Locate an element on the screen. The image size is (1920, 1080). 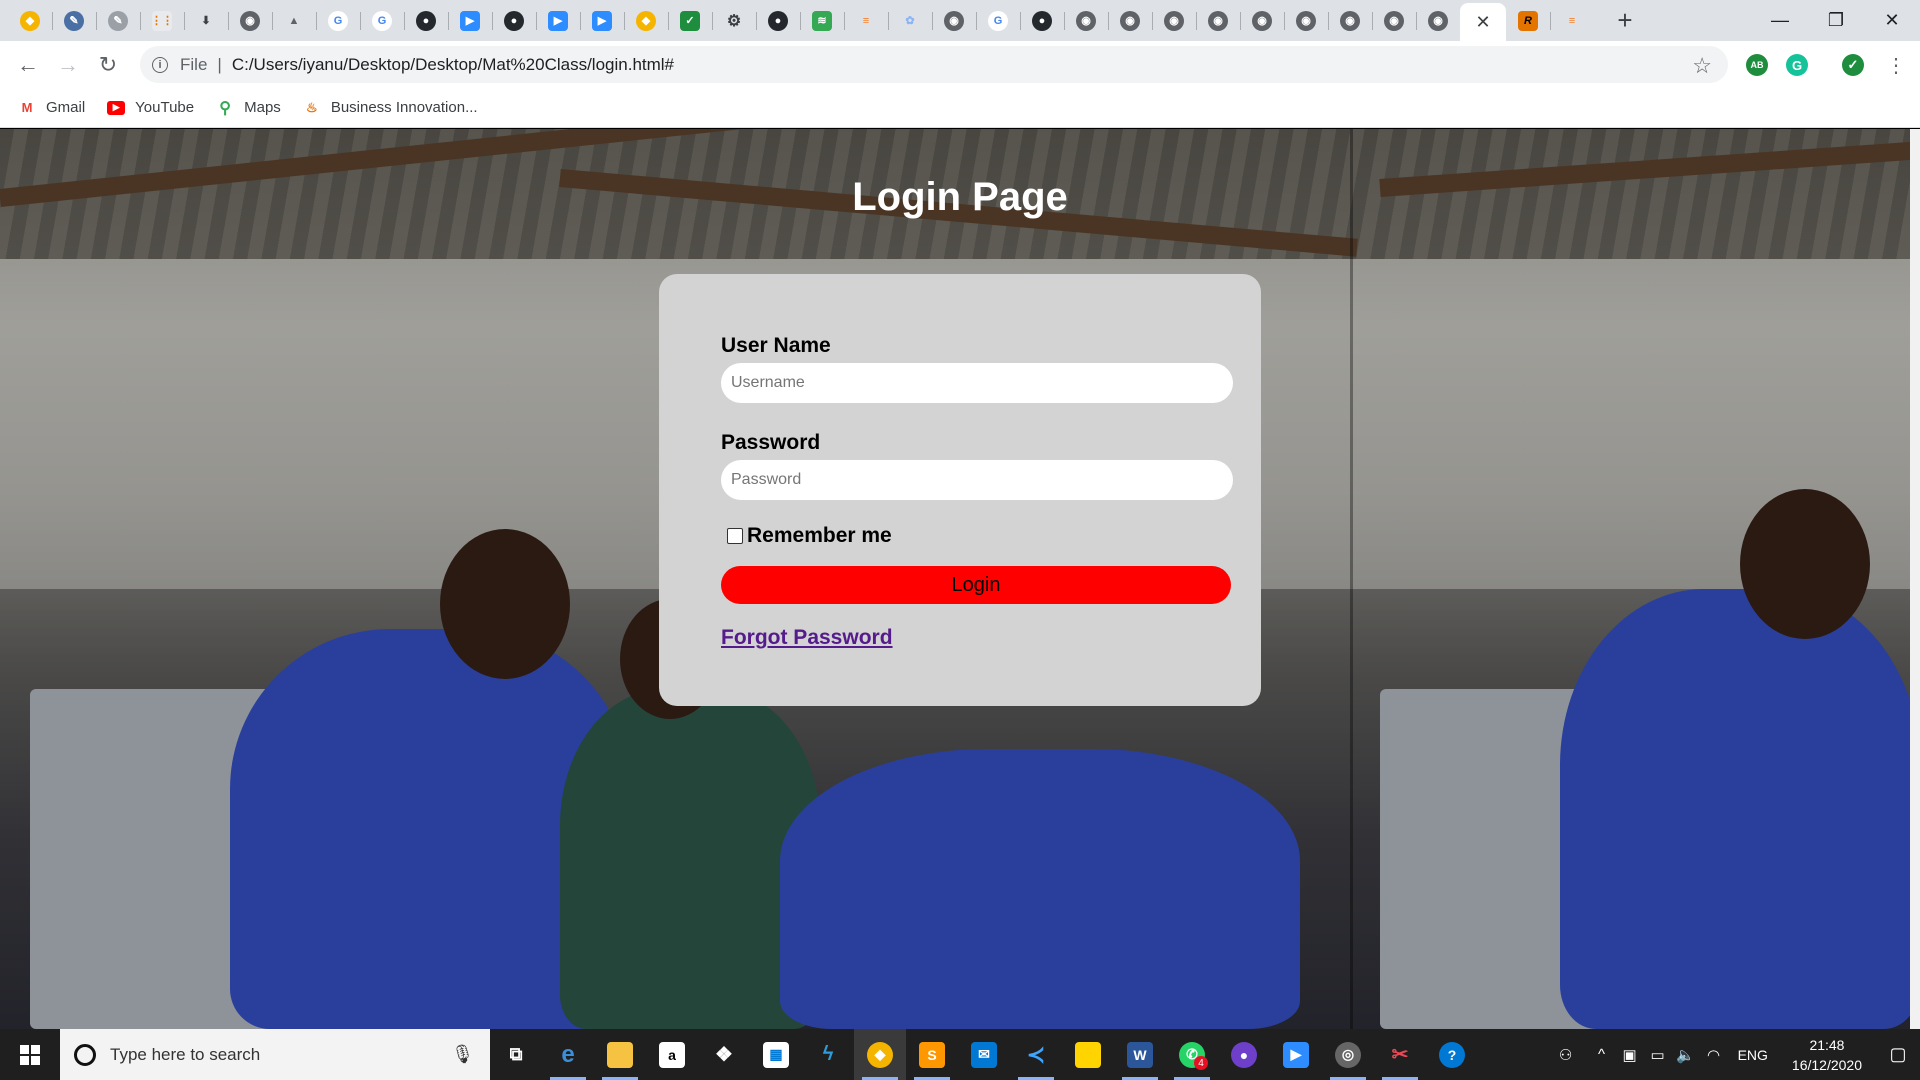
bookmark-label: YouTube is located at coordinates (165, 107).